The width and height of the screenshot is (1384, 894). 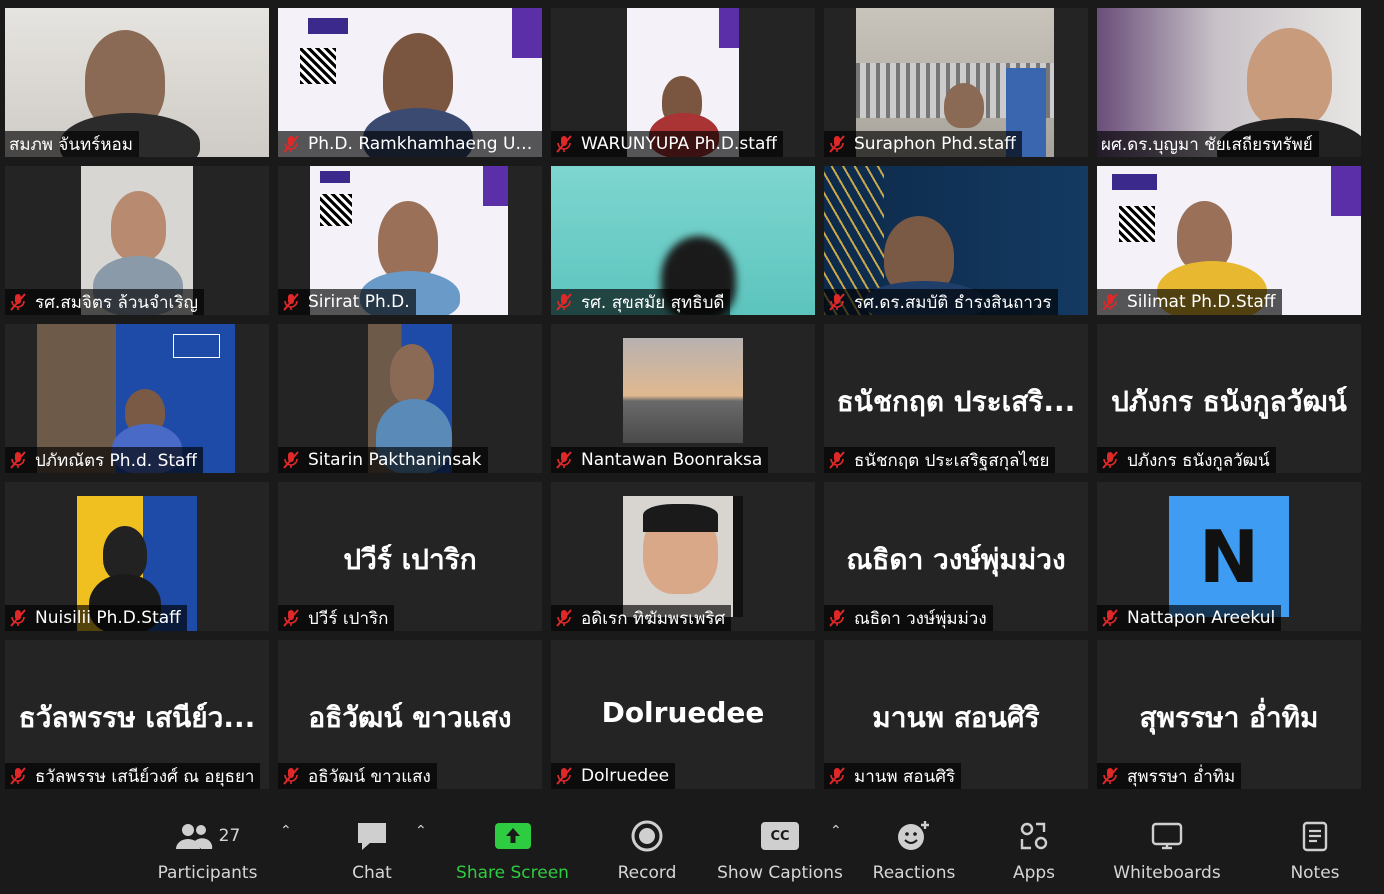 What do you see at coordinates (137, 398) in the screenshot?
I see `participant-tile: ปภัทณัตร Ph.d. Staff` at bounding box center [137, 398].